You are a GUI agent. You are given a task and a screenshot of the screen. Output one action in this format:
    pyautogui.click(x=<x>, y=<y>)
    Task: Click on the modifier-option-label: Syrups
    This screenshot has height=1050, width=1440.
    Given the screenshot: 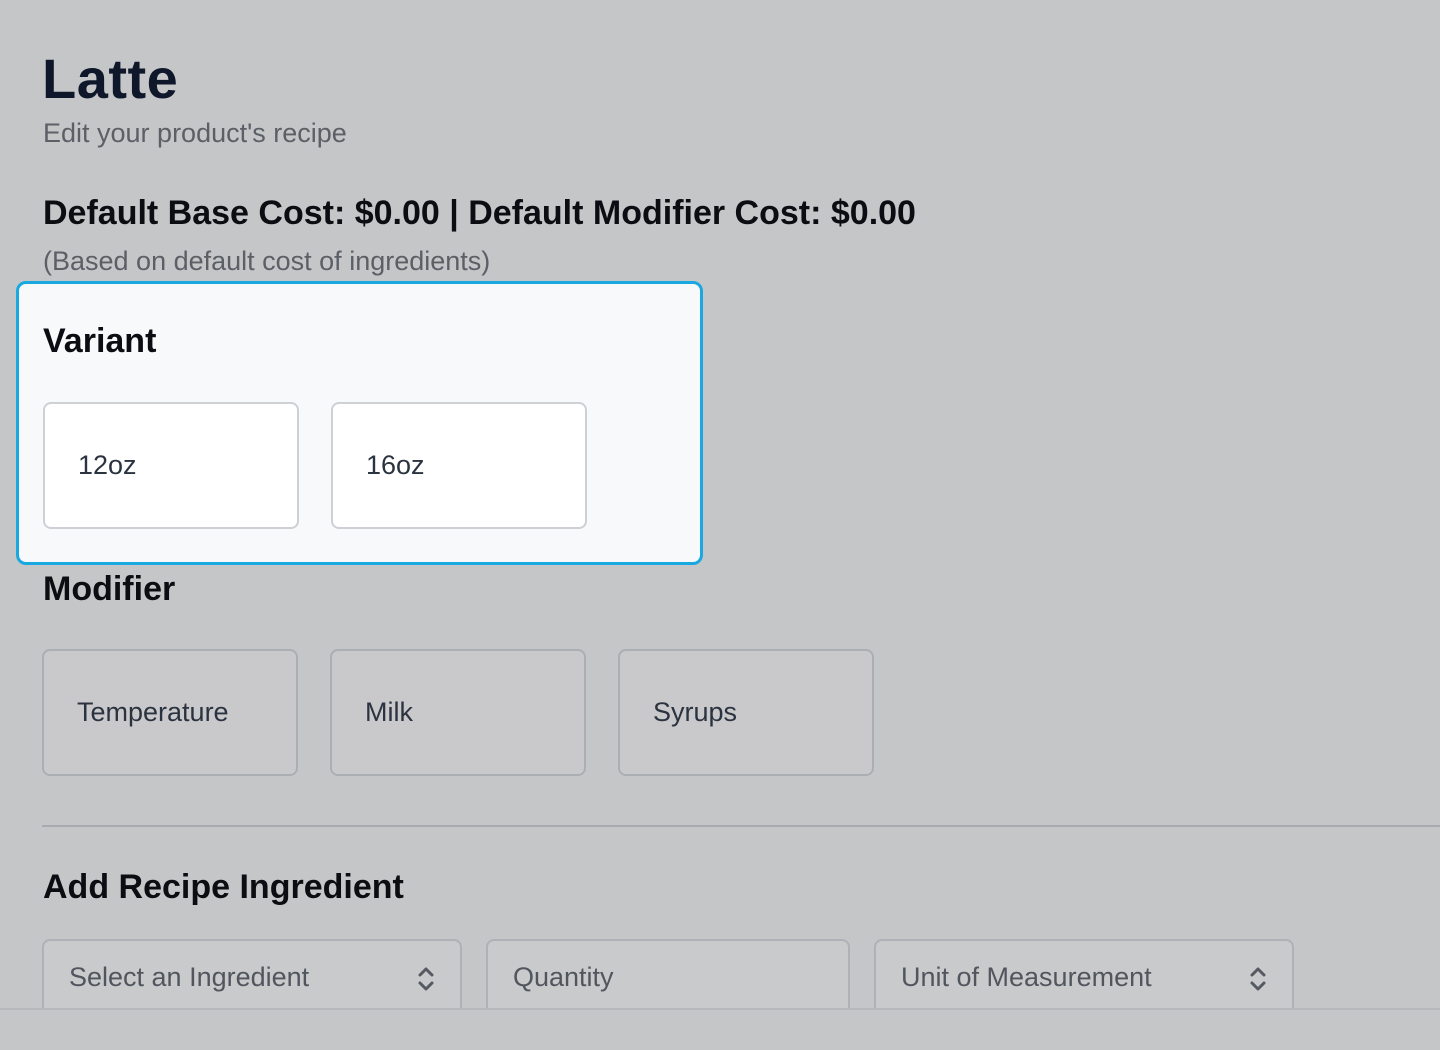 What is the action you would take?
    pyautogui.click(x=695, y=712)
    